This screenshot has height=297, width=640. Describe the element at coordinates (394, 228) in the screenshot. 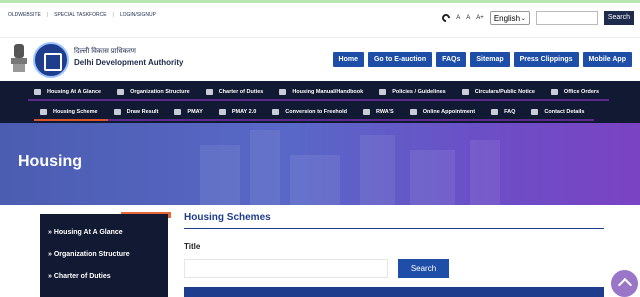

I see `divider` at that location.